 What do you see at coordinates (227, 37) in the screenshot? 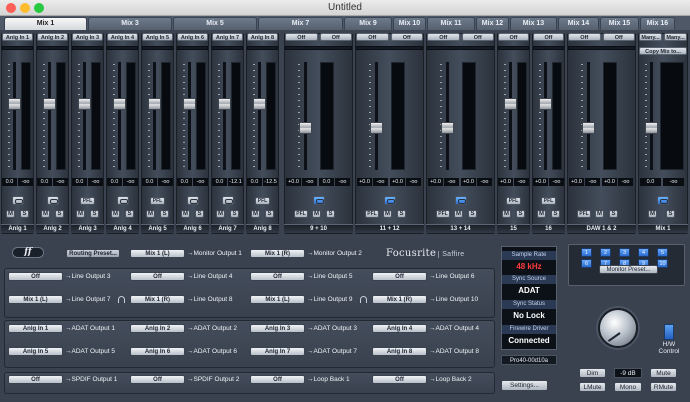
I see `input-source-select: Anlg In 7` at bounding box center [227, 37].